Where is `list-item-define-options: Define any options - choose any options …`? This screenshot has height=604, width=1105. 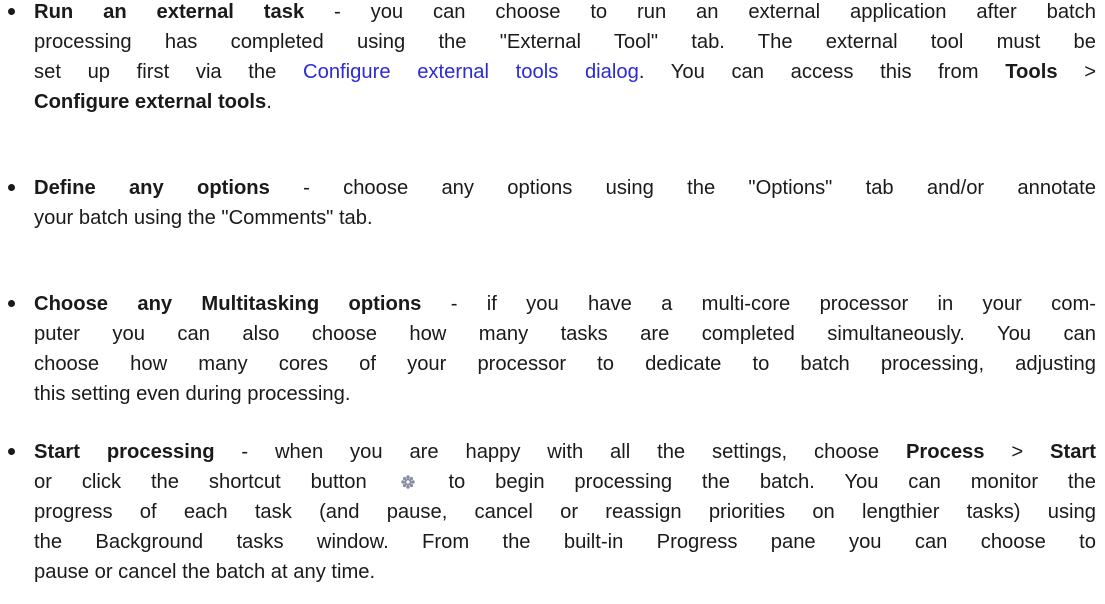
list-item-define-options: Define any options - choose any options … is located at coordinates (552, 203).